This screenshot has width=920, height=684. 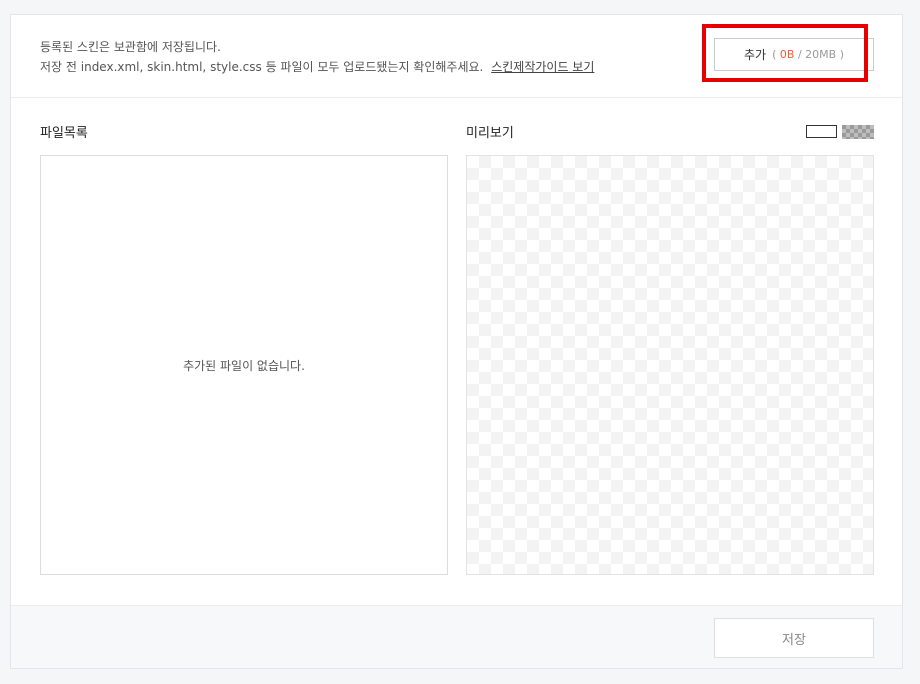 What do you see at coordinates (858, 132) in the screenshot?
I see `preview-bg-checker-toggle` at bounding box center [858, 132].